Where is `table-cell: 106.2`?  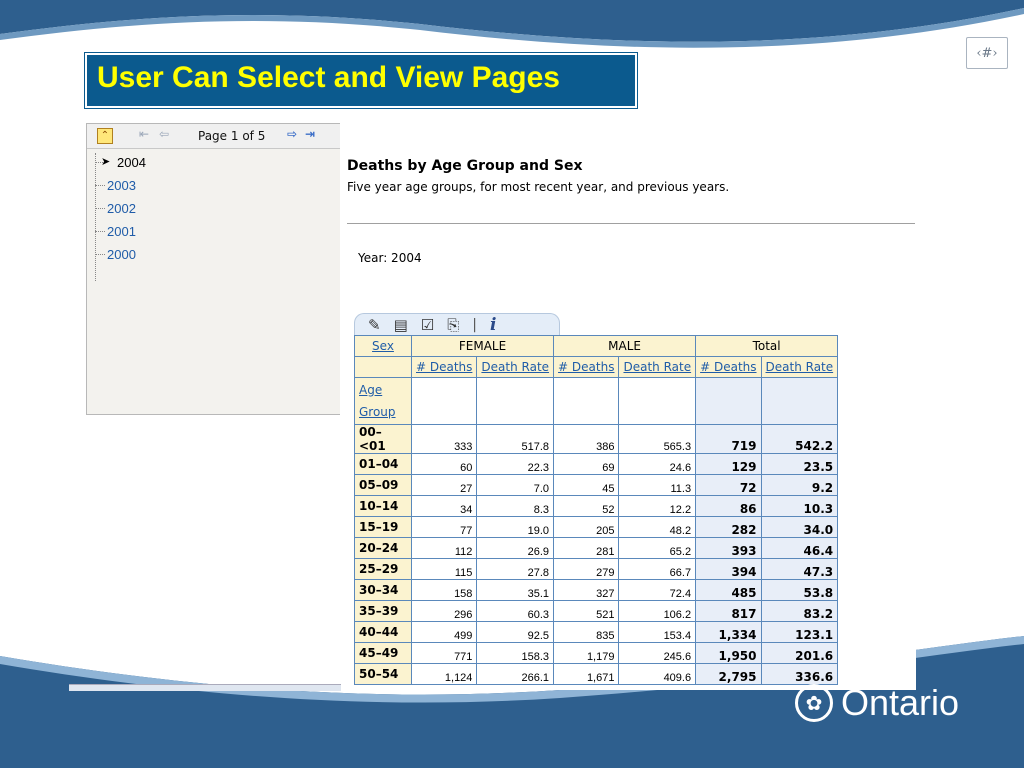
table-cell: 106.2 is located at coordinates (657, 611).